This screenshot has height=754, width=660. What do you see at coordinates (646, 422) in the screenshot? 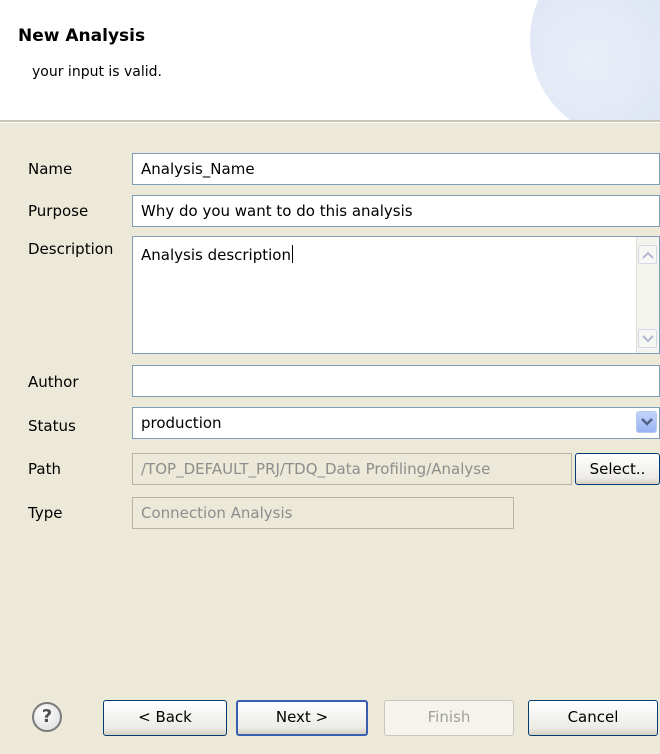
I see `chevron-down-icon` at bounding box center [646, 422].